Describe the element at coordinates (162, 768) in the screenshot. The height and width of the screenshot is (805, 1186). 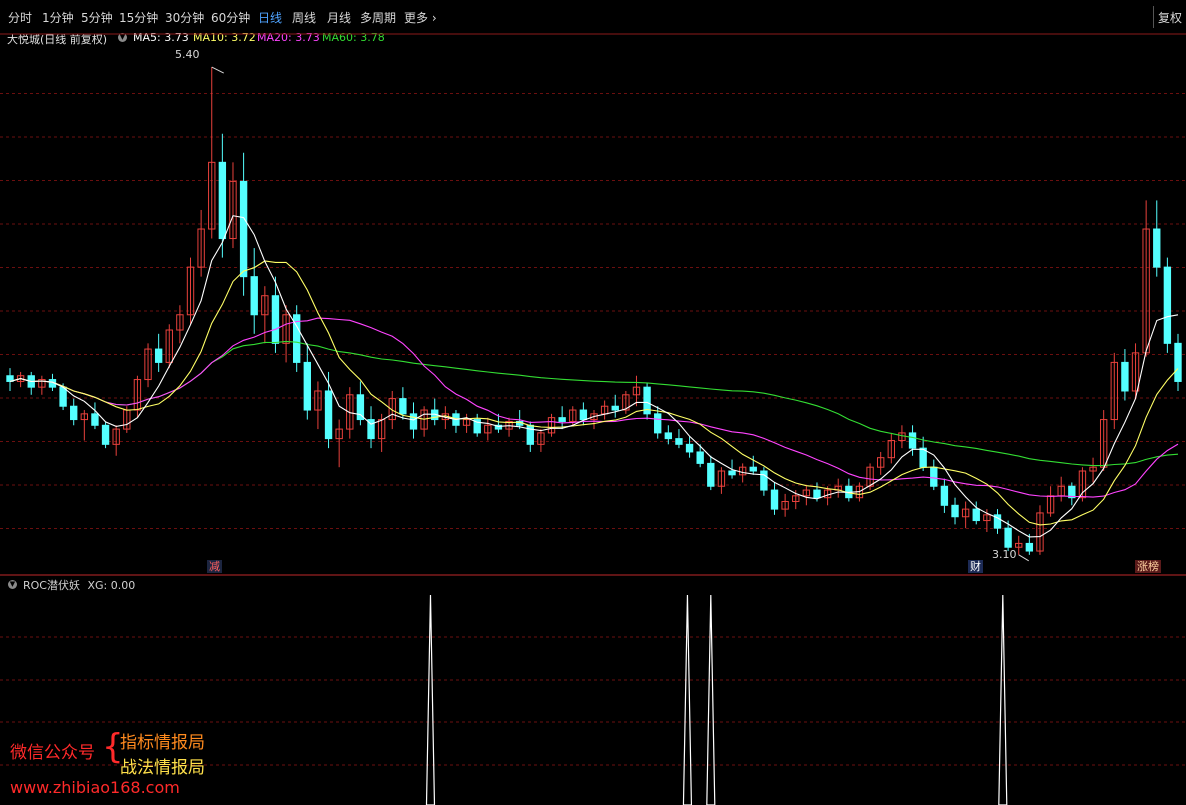
I see `watermark-line2: 战法情报局` at that location.